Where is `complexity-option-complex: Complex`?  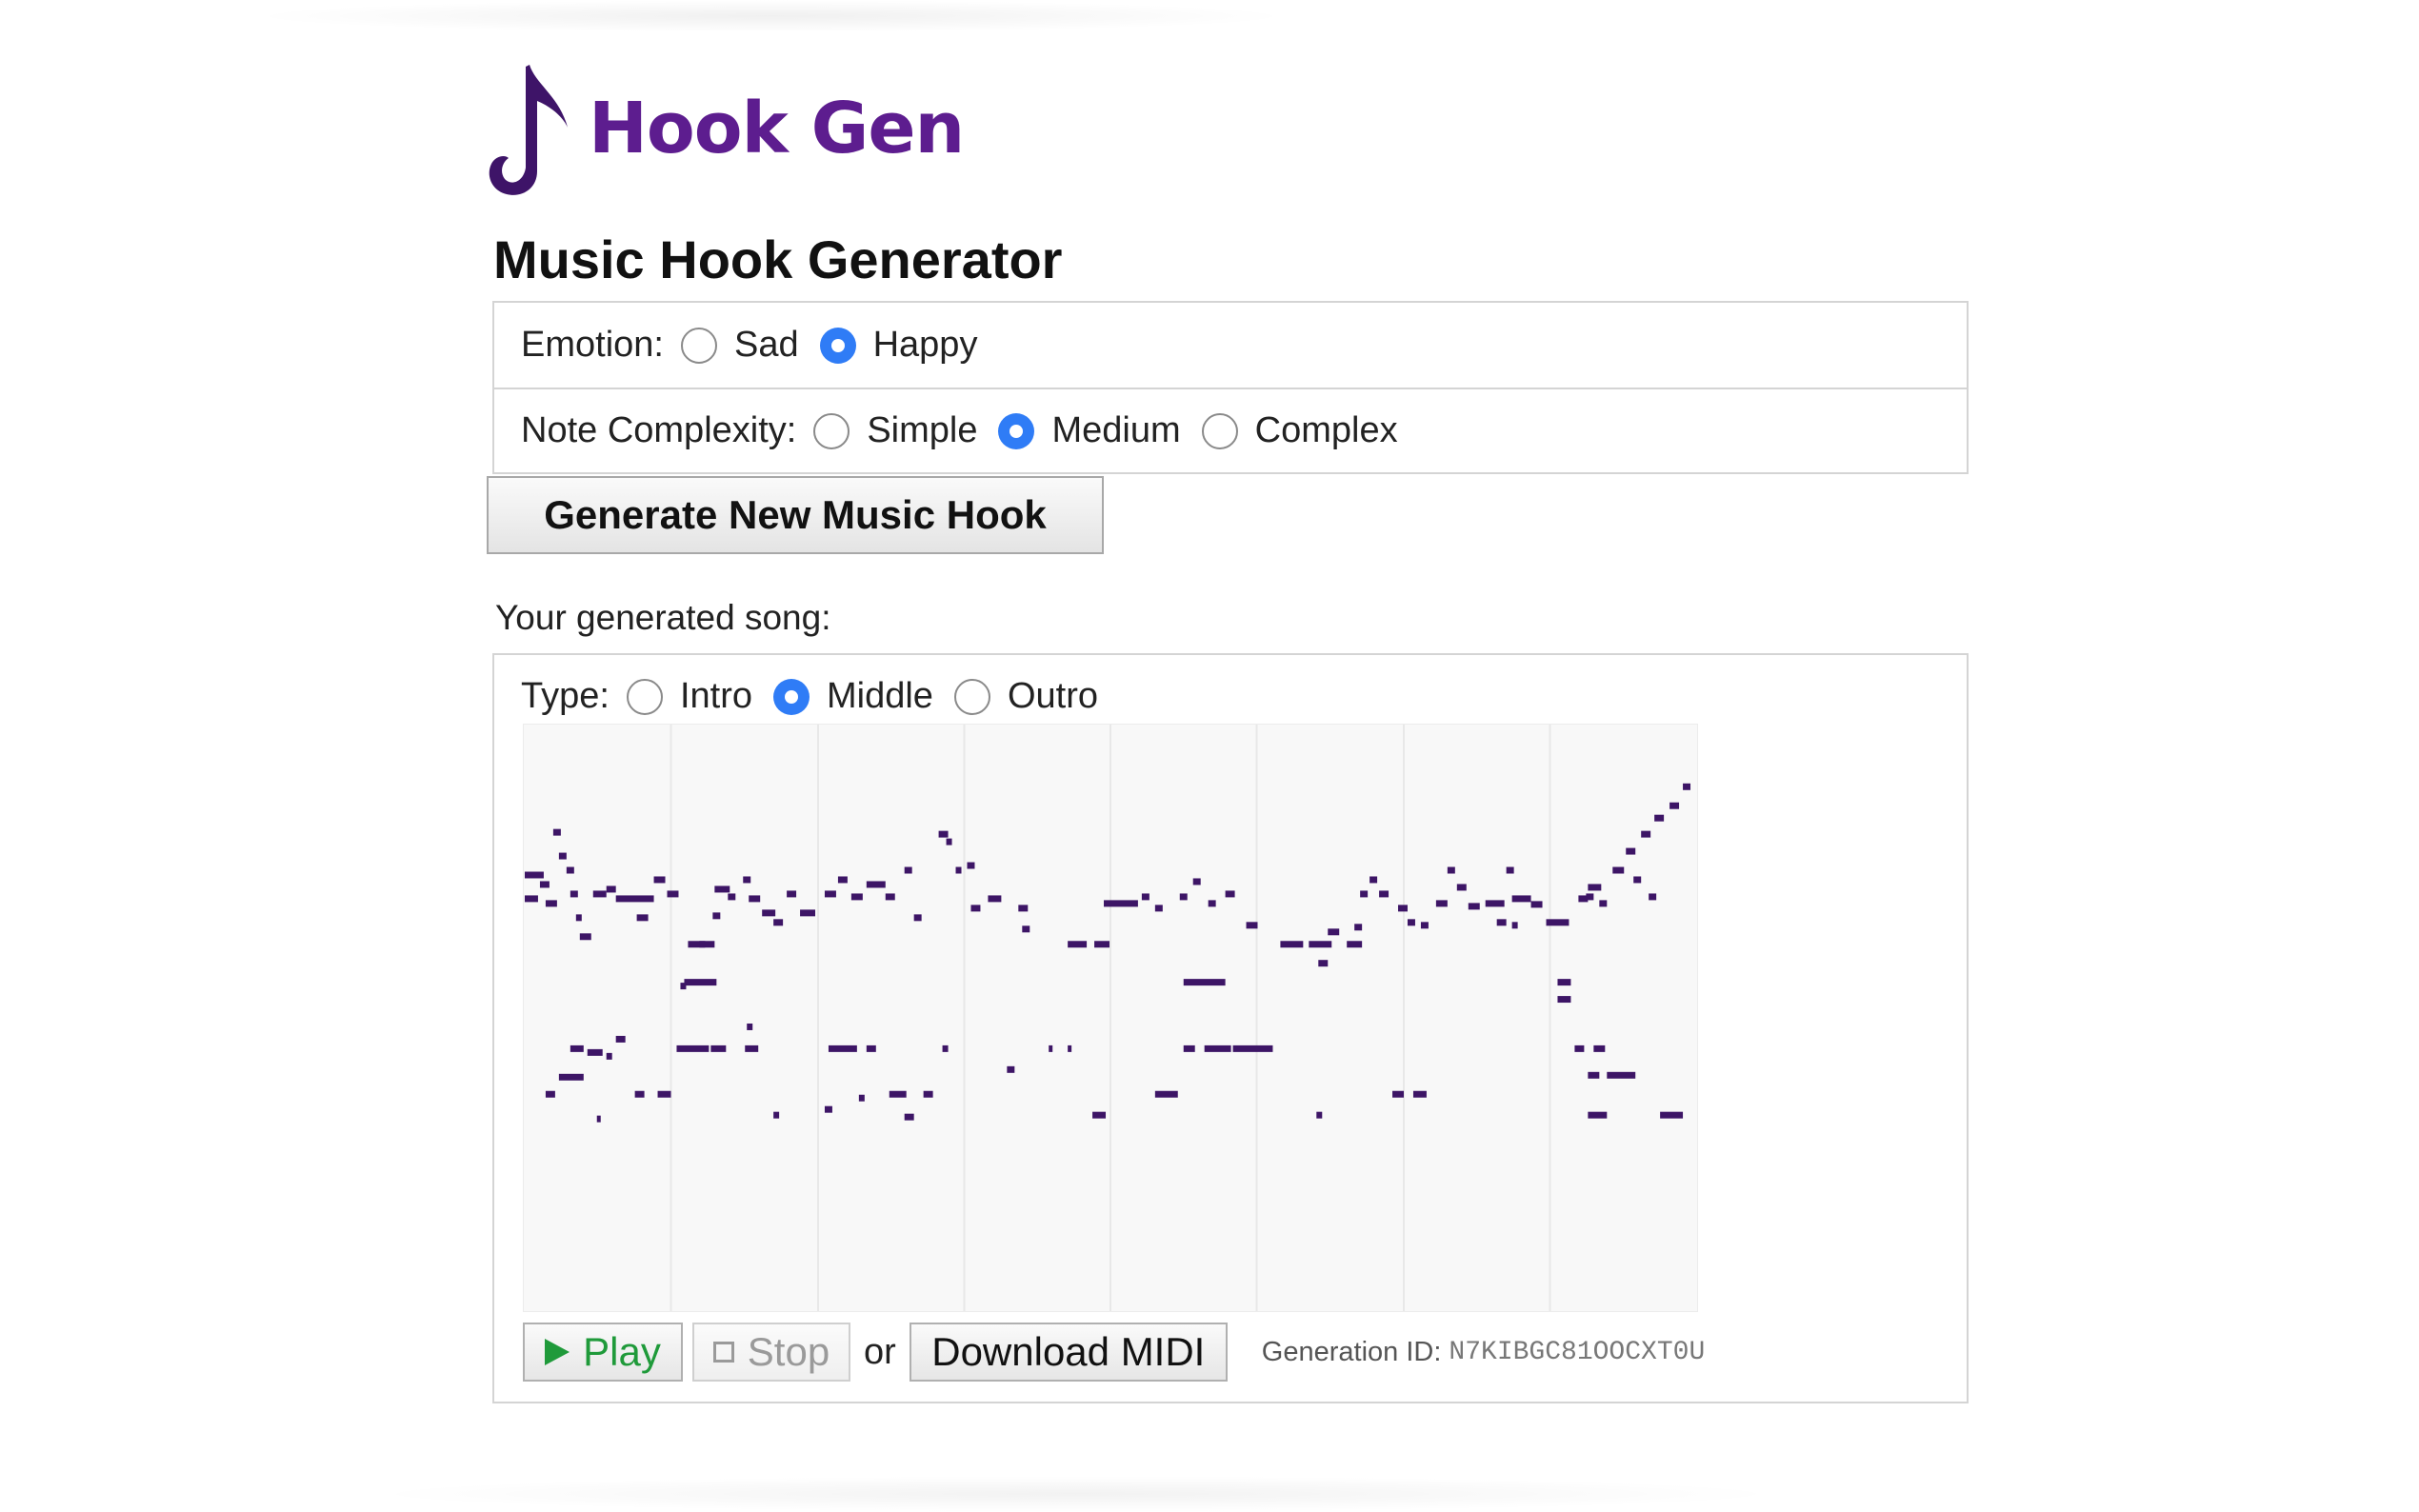 complexity-option-complex: Complex is located at coordinates (1299, 430).